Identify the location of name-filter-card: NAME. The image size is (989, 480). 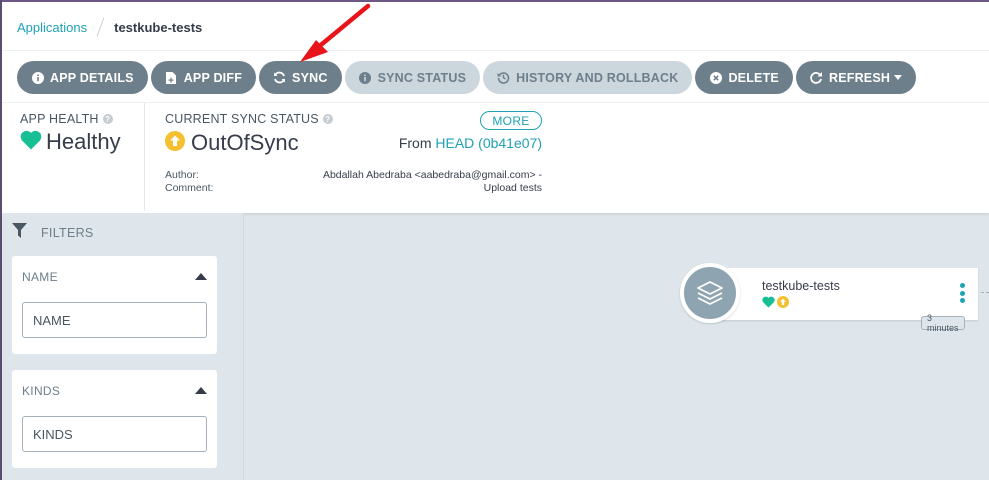
(114, 305).